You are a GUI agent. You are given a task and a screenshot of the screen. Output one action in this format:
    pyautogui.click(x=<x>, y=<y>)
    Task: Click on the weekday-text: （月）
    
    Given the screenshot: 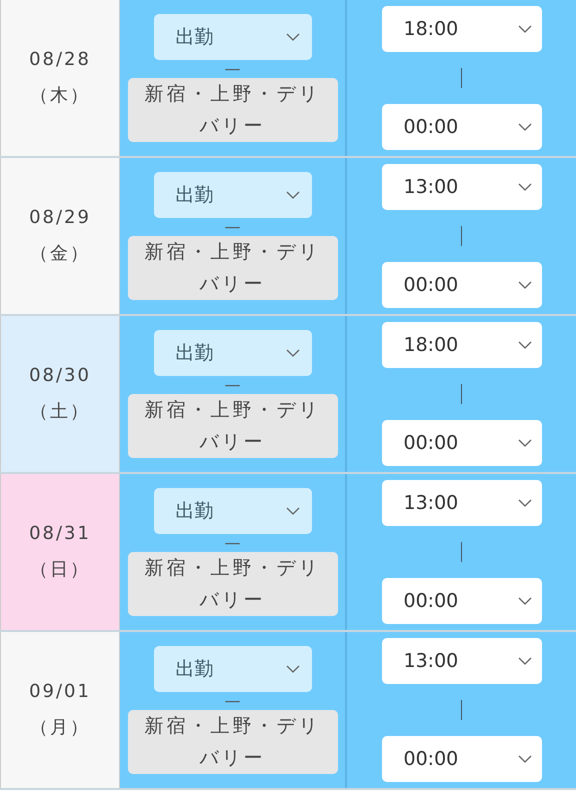 What is the action you would take?
    pyautogui.click(x=60, y=728)
    